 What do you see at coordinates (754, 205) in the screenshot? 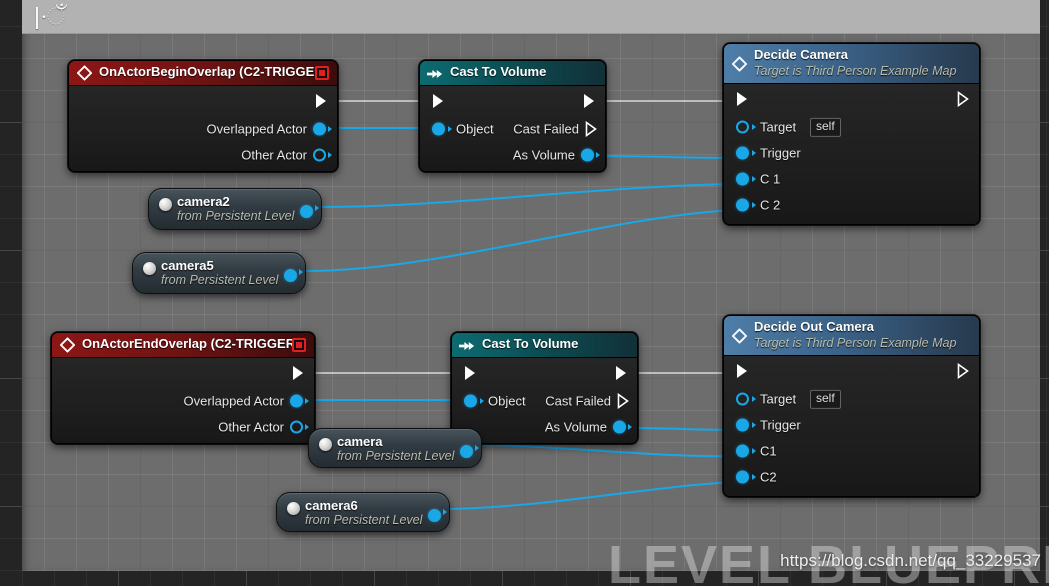
I see `c2-pin-arrow` at bounding box center [754, 205].